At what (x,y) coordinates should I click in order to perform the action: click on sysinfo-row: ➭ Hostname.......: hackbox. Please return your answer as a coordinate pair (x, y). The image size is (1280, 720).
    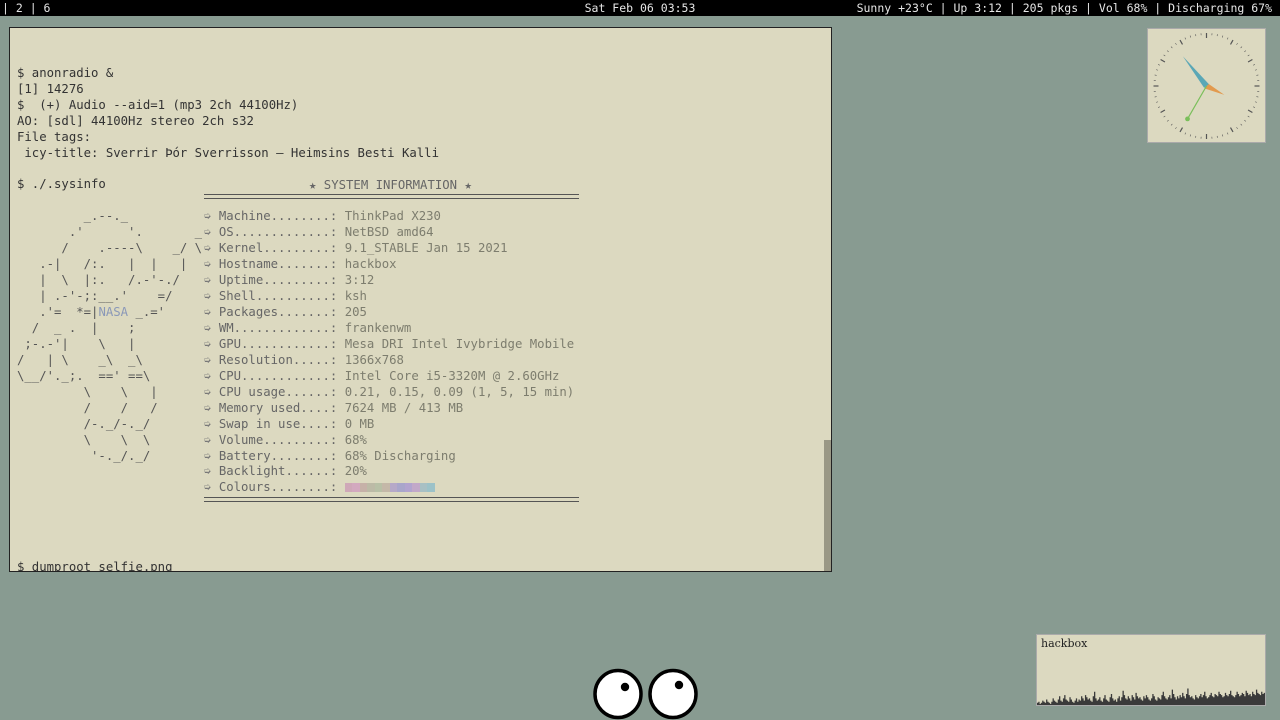
    Looking at the image, I should click on (389, 265).